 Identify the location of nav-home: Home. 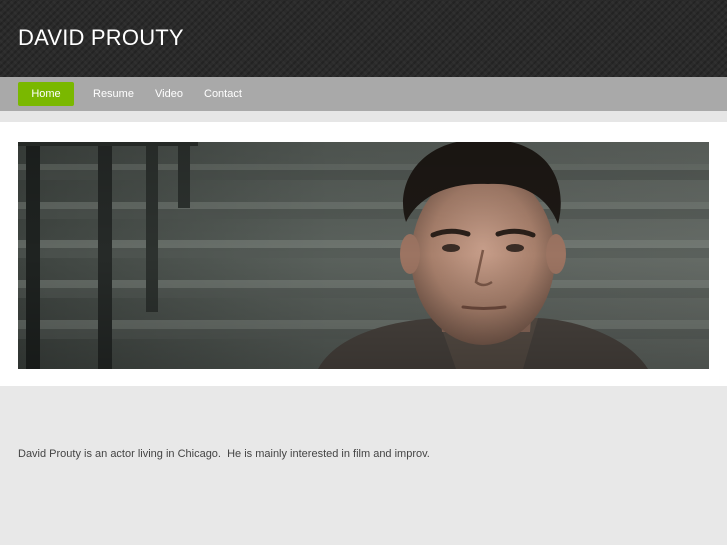
(46, 94).